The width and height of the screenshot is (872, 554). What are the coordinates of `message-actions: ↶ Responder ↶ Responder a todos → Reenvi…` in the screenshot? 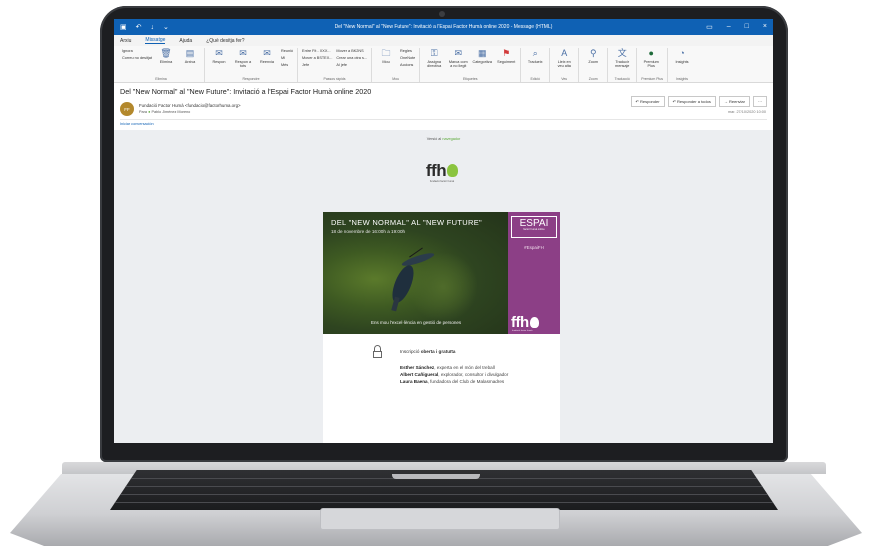 It's located at (698, 101).